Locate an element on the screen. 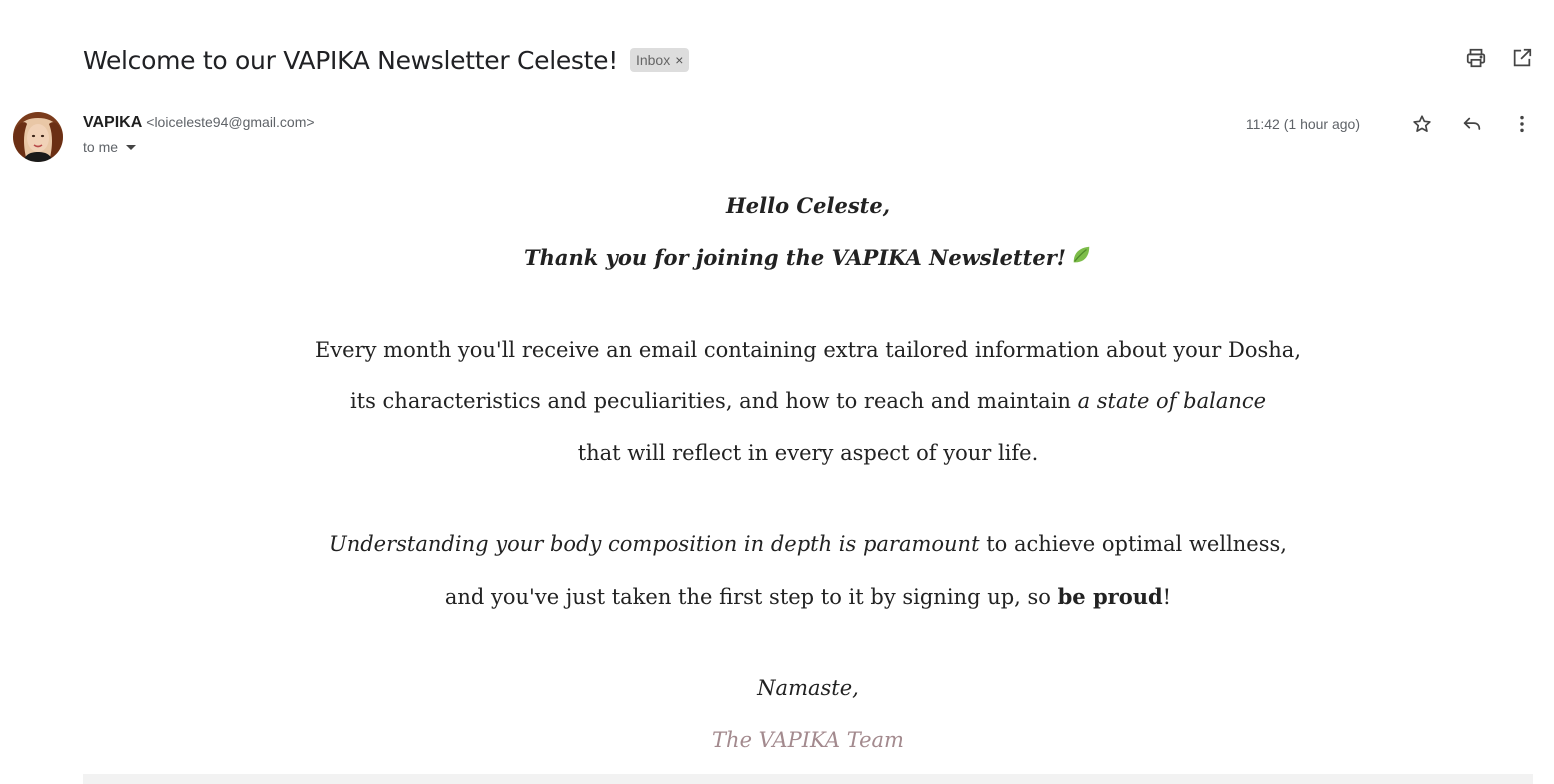 The width and height of the screenshot is (1554, 784). reply-icon is located at coordinates (1472, 124).